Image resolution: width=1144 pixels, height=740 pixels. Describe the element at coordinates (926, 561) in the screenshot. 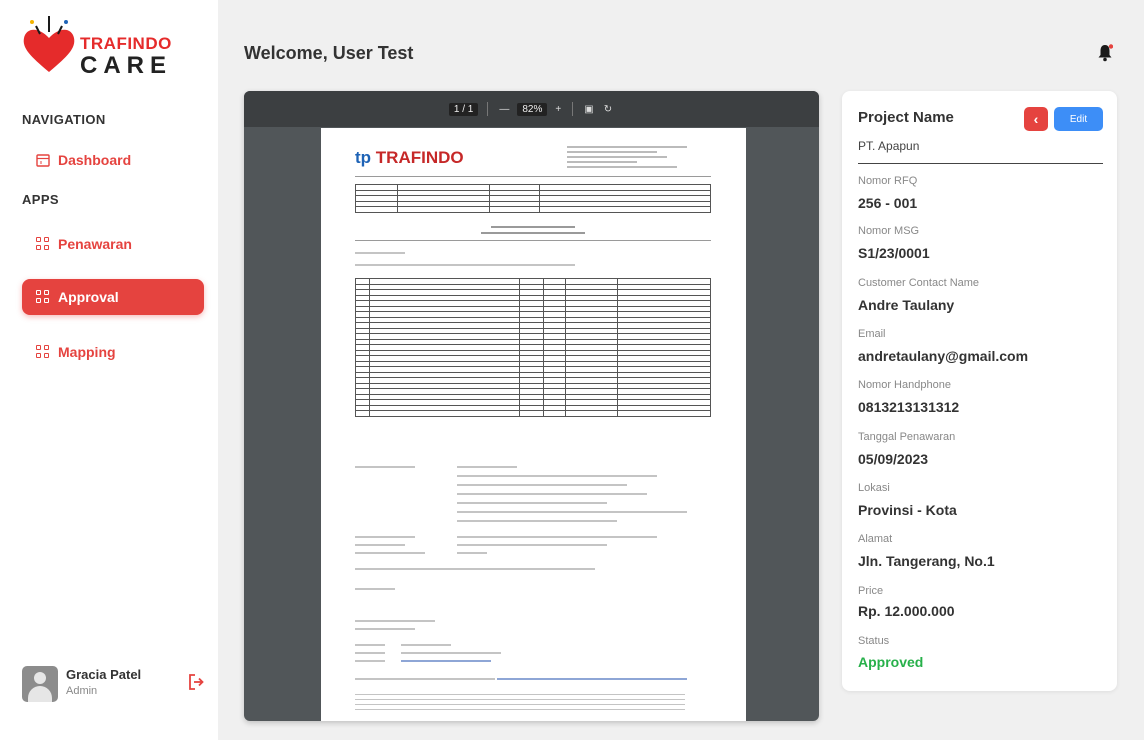

I see `field-value: Jln. Tangerang, No.1` at that location.